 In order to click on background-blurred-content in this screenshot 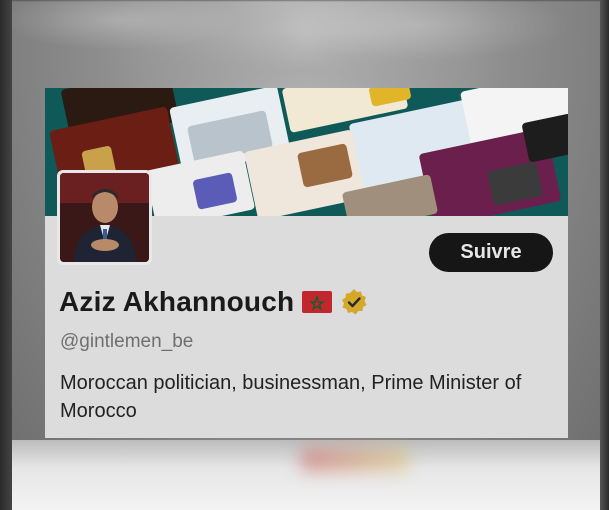, I will do `click(355, 460)`.